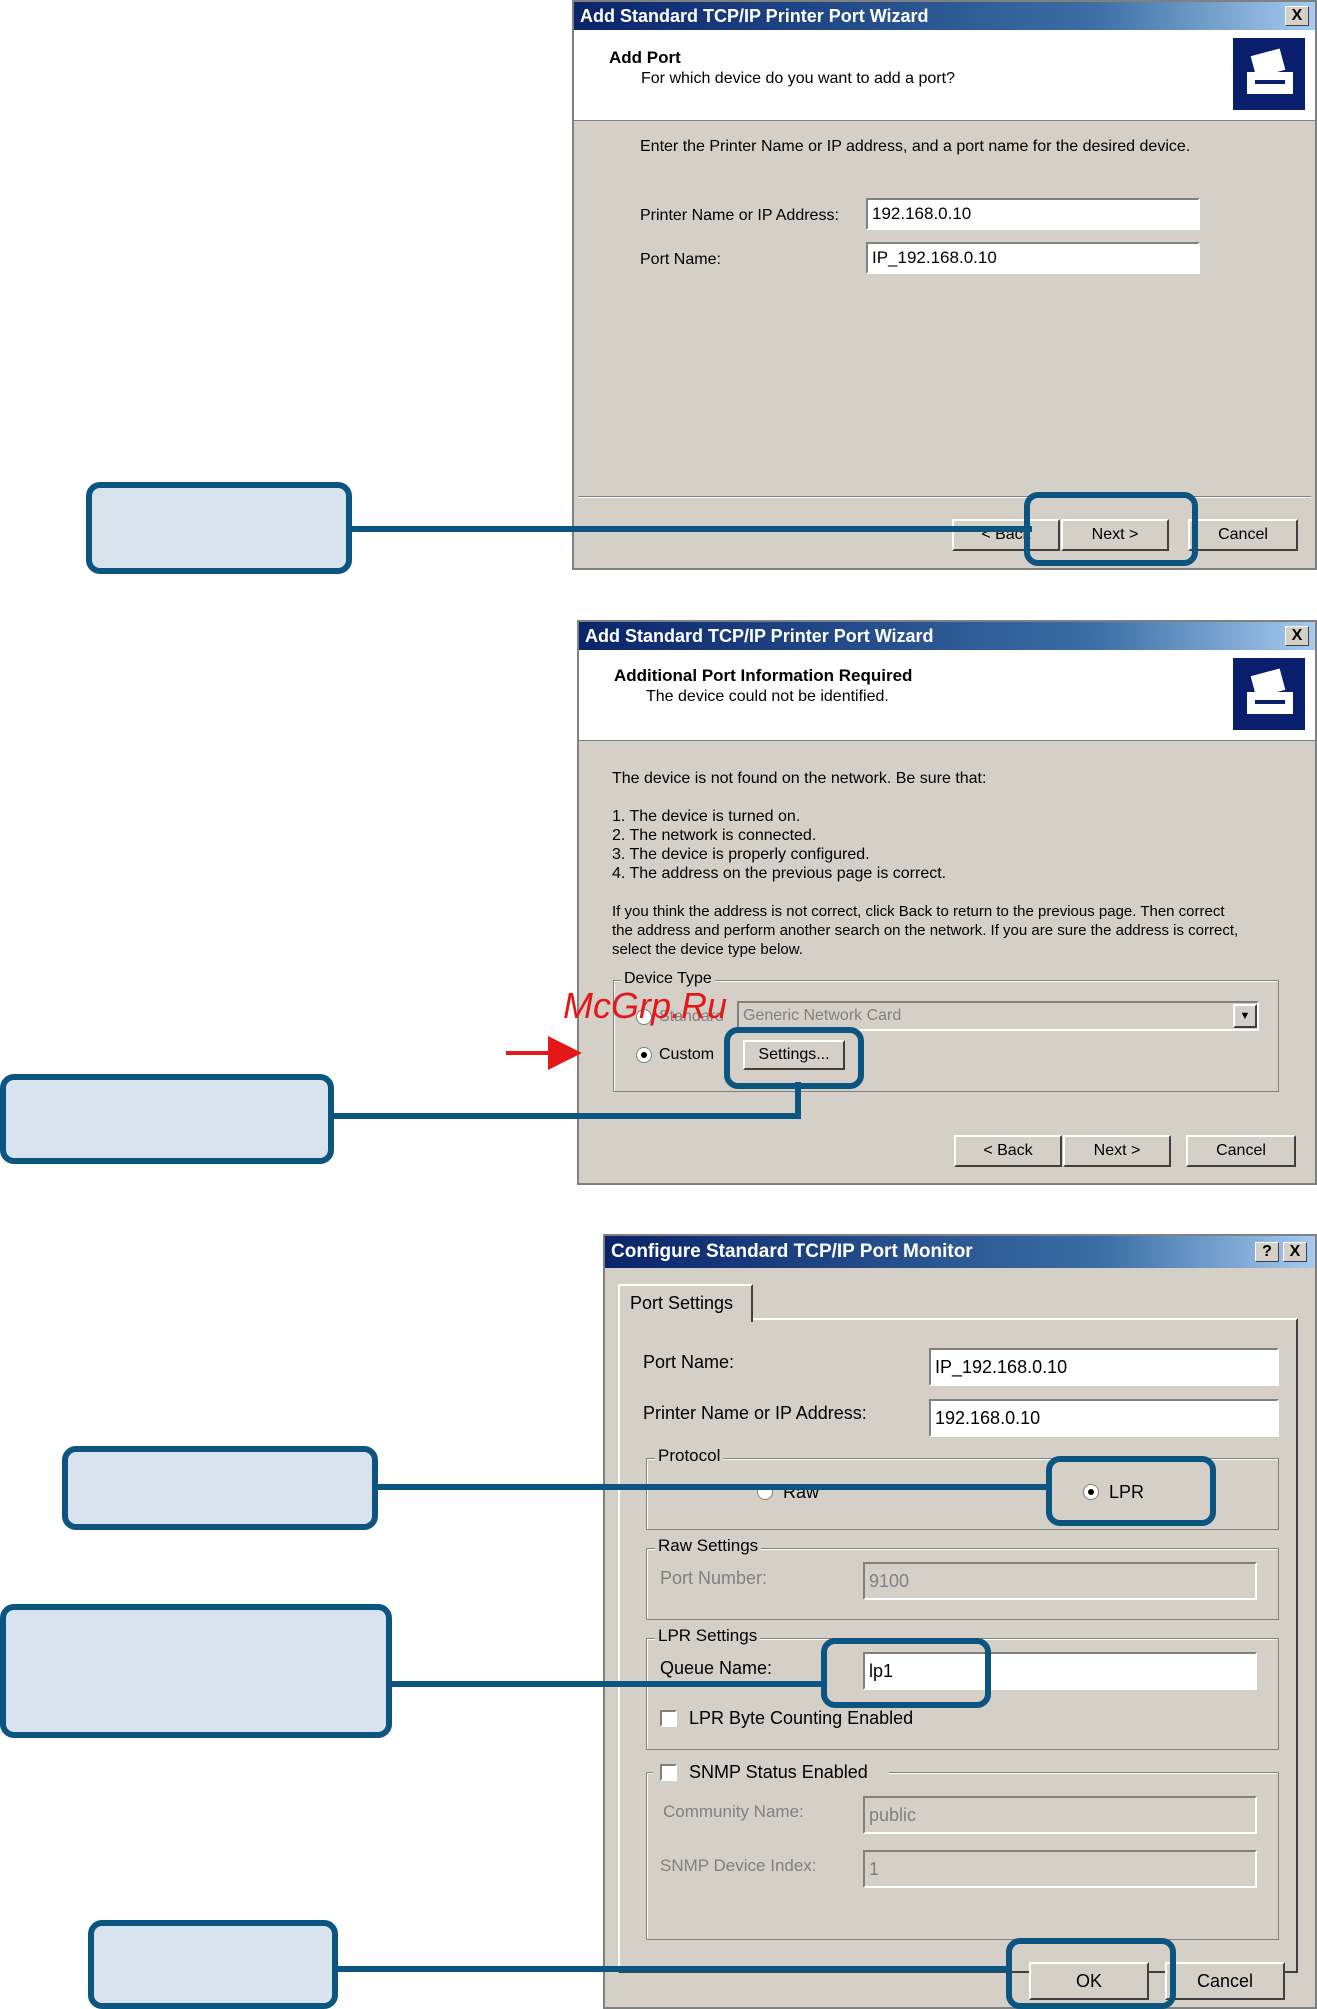 Image resolution: width=1317 pixels, height=2009 pixels. What do you see at coordinates (708, 1636) in the screenshot?
I see `lpr-settings-label: LPR Settings` at bounding box center [708, 1636].